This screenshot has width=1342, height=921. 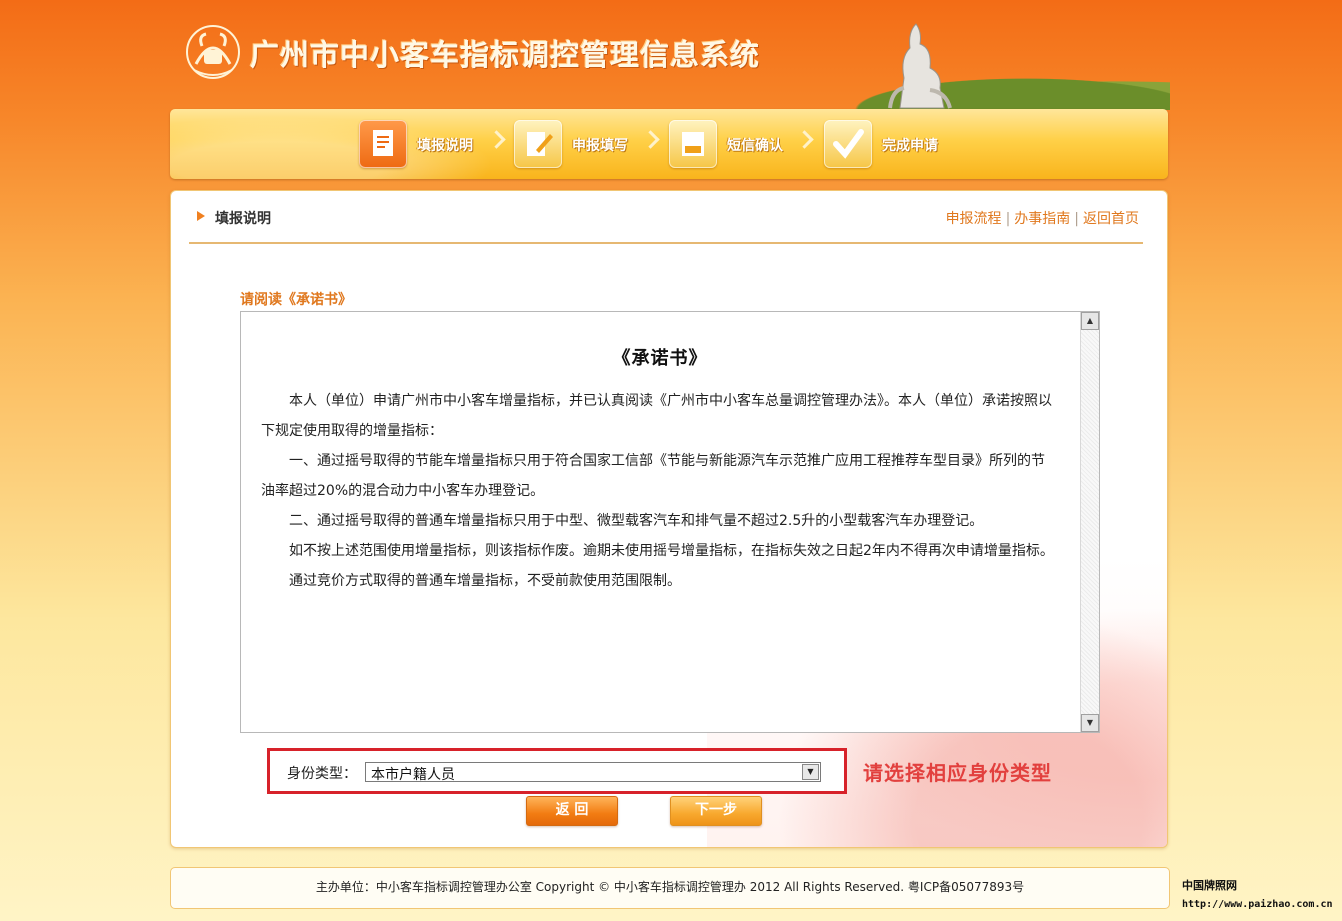 I want to click on step-label: 填报说明, so click(x=445, y=146).